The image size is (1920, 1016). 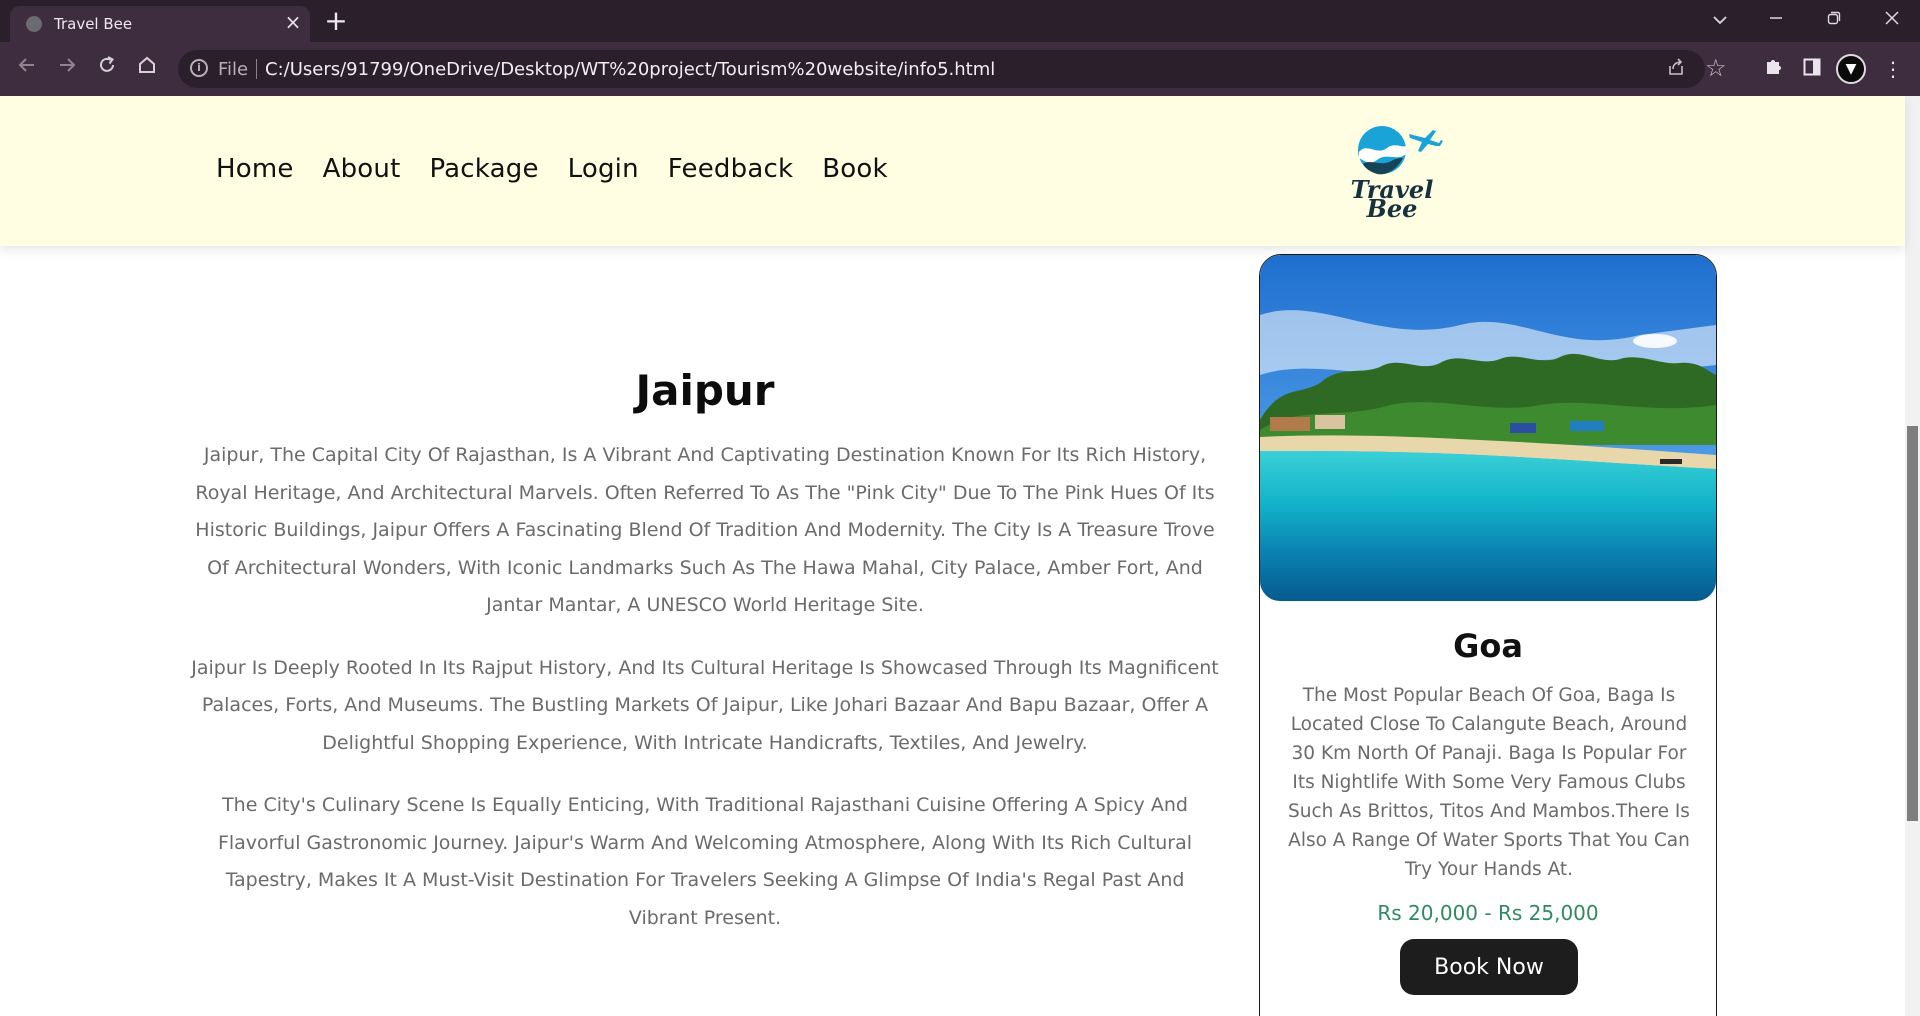 I want to click on article-title: Jaipur, so click(x=705, y=390).